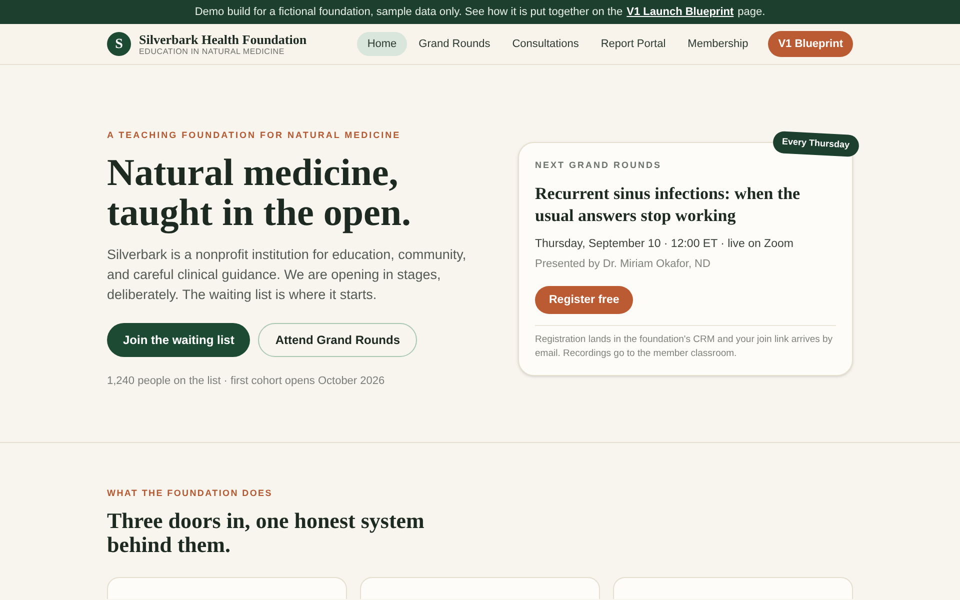 This screenshot has width=960, height=600. I want to click on banner-text: page., so click(752, 12).